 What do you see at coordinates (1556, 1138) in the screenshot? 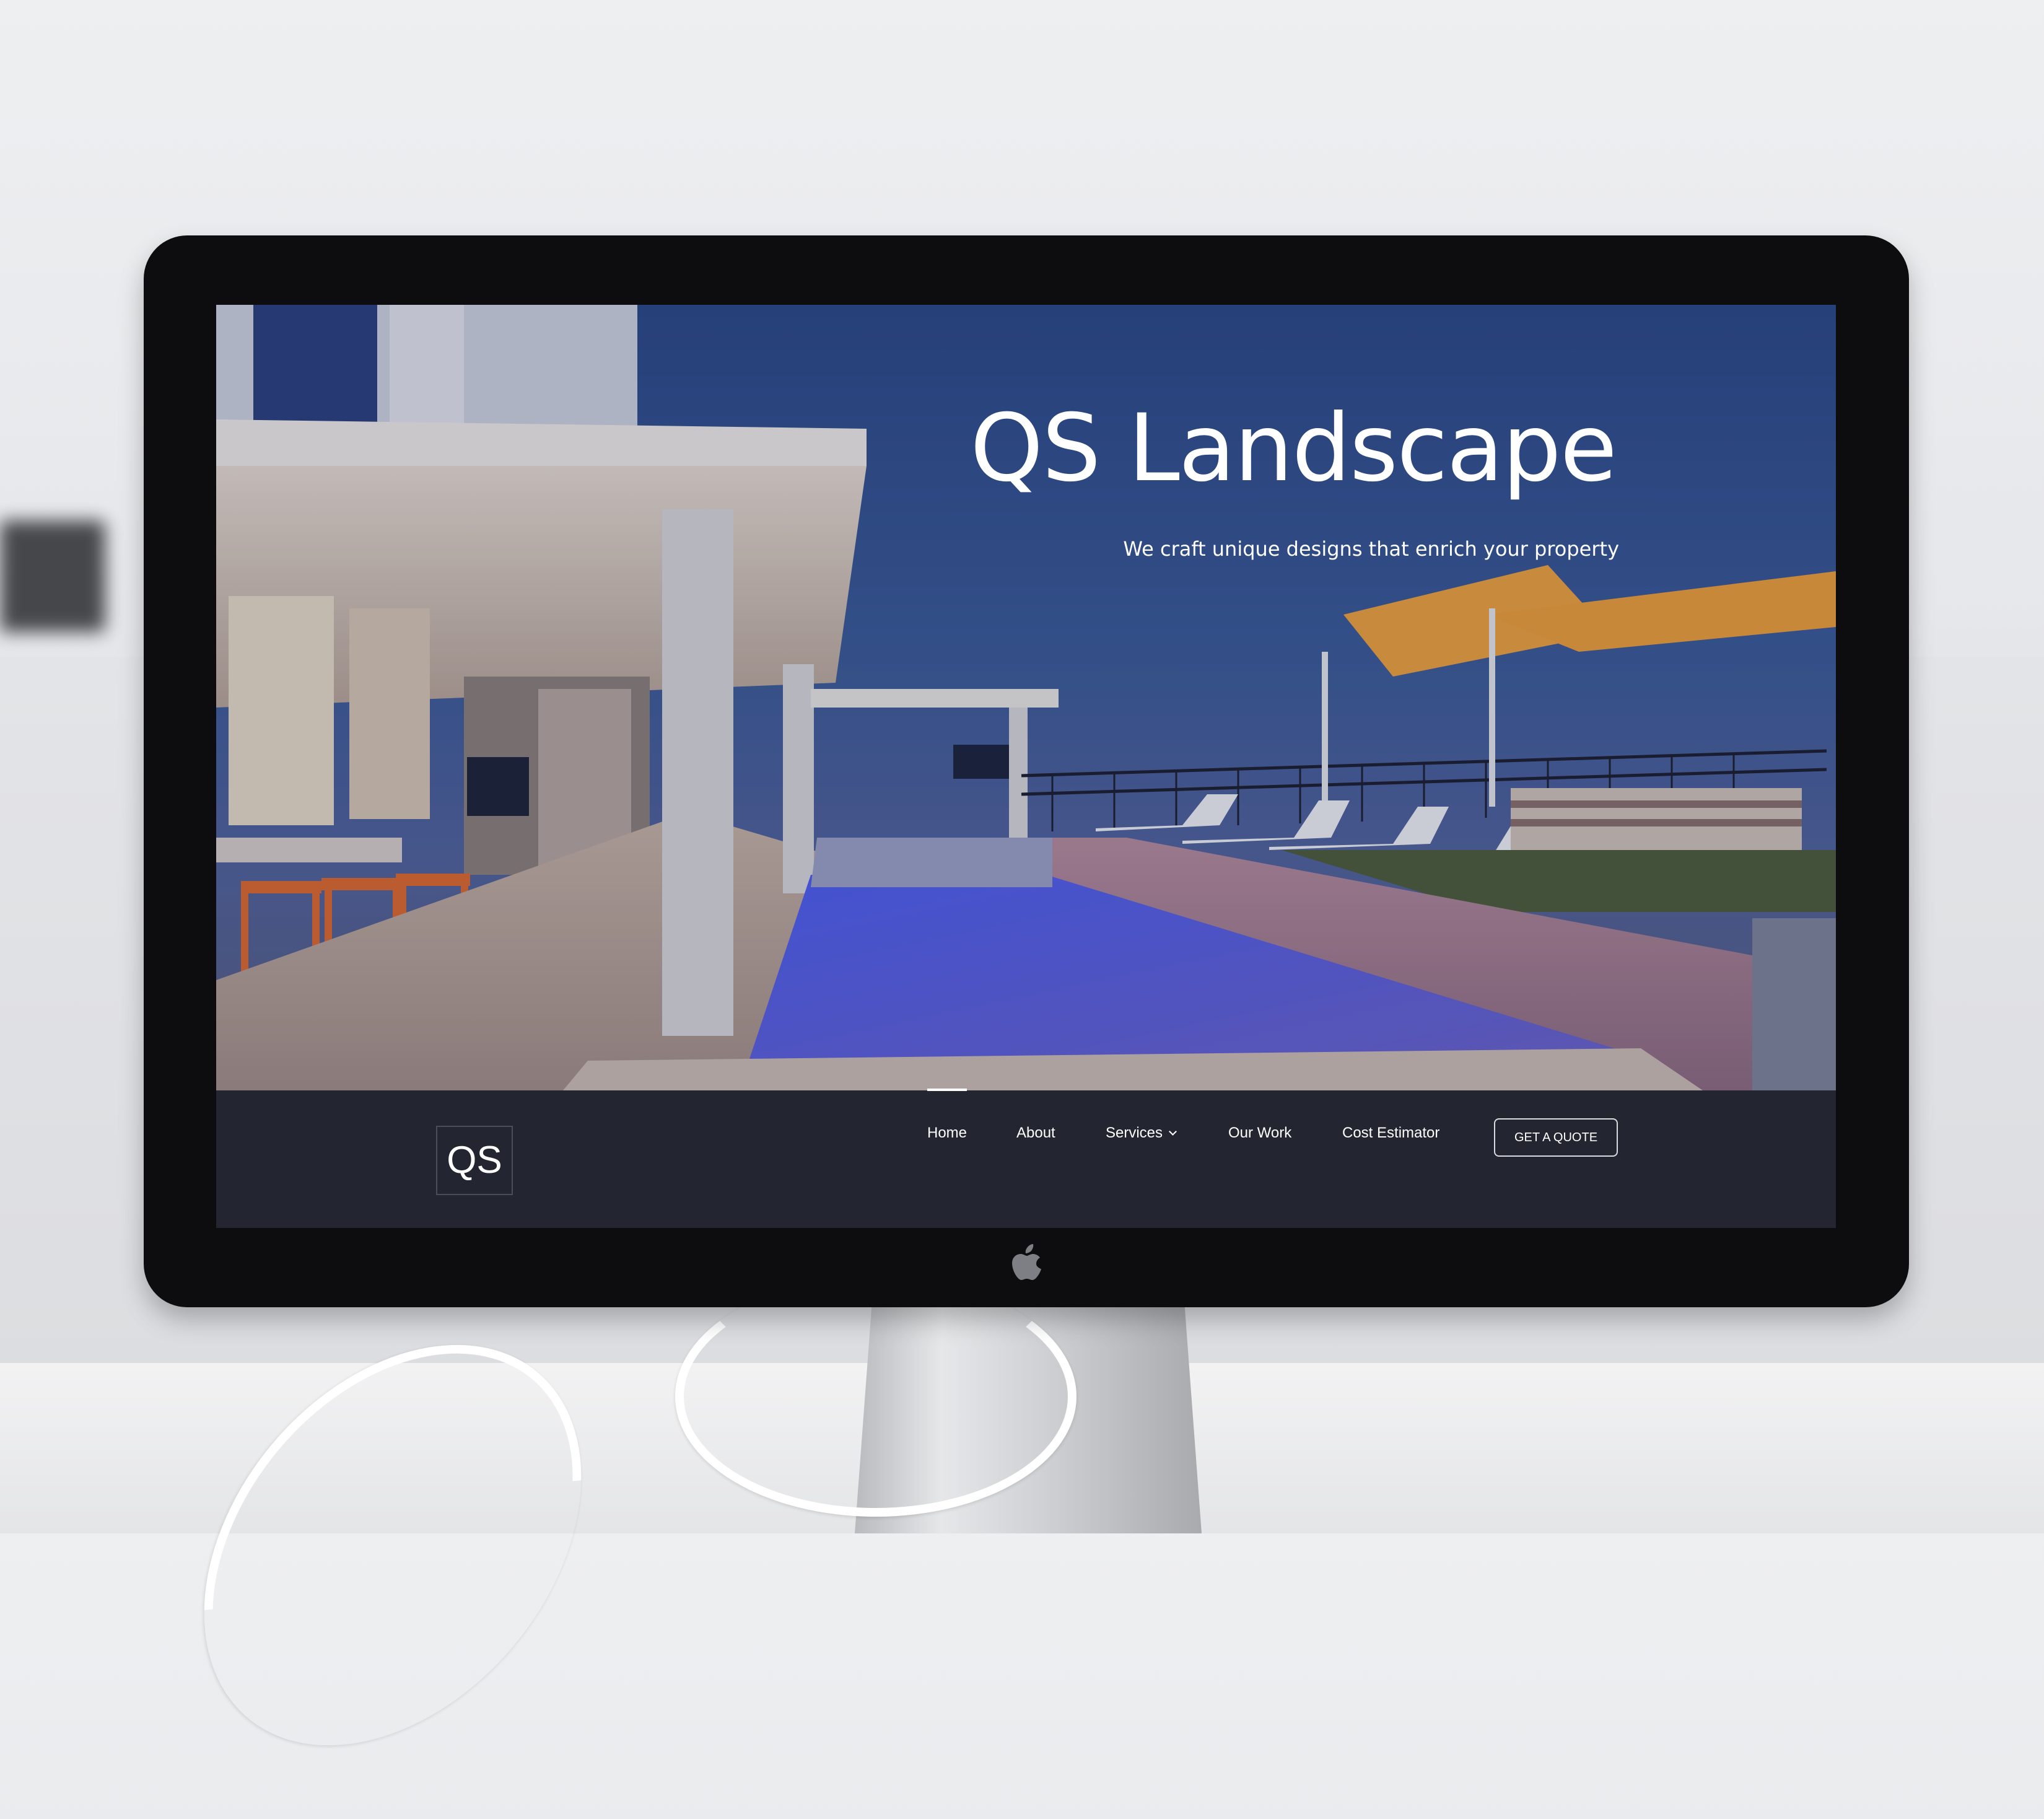
I see `get-a-quote-button: GET A QUOTE` at bounding box center [1556, 1138].